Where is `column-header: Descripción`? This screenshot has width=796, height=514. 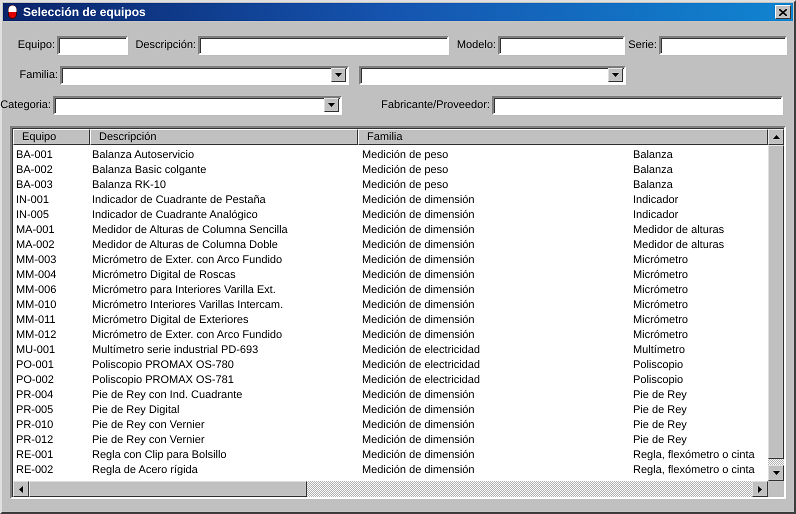 column-header: Descripción is located at coordinates (224, 137).